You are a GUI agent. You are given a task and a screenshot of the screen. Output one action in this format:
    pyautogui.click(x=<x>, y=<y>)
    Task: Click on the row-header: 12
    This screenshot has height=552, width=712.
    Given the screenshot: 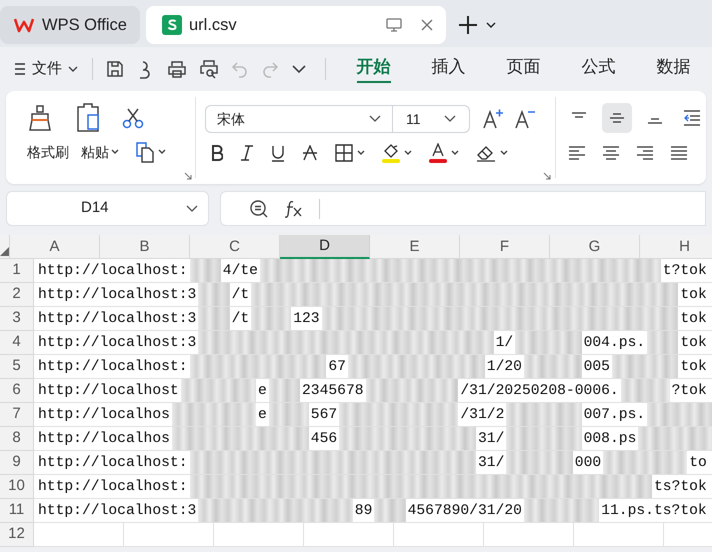 What is the action you would take?
    pyautogui.click(x=17, y=535)
    